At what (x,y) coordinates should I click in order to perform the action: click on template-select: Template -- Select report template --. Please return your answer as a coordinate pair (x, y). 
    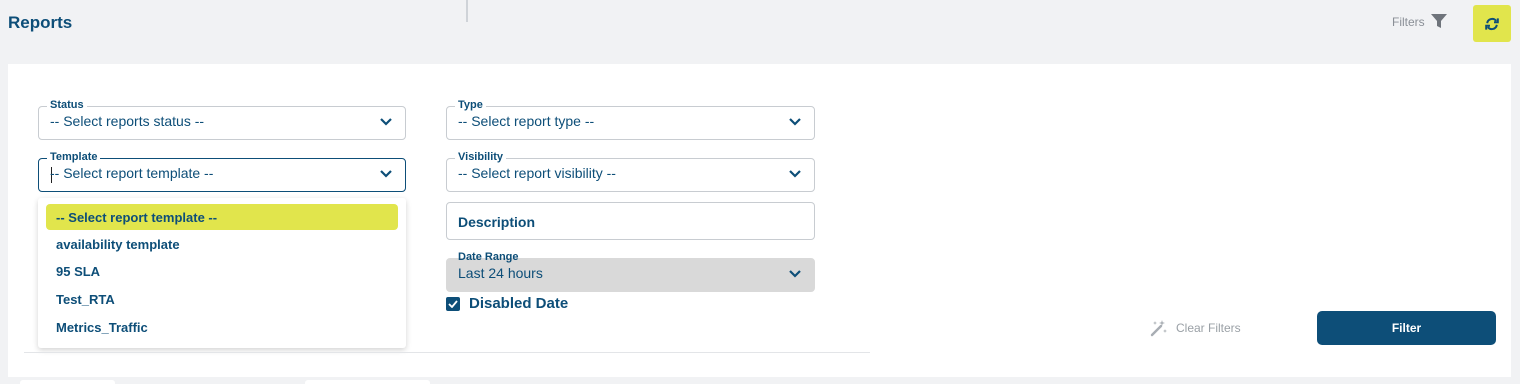
    Looking at the image, I should click on (222, 171).